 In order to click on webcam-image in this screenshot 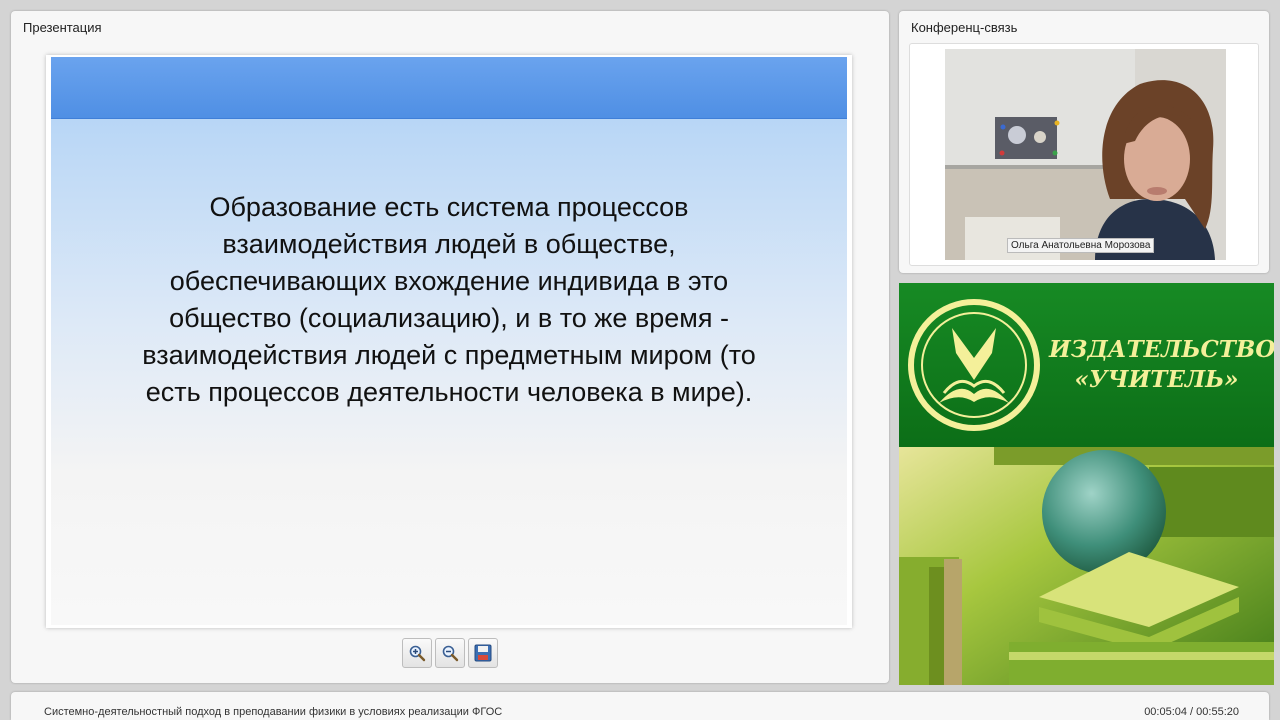, I will do `click(1085, 154)`.